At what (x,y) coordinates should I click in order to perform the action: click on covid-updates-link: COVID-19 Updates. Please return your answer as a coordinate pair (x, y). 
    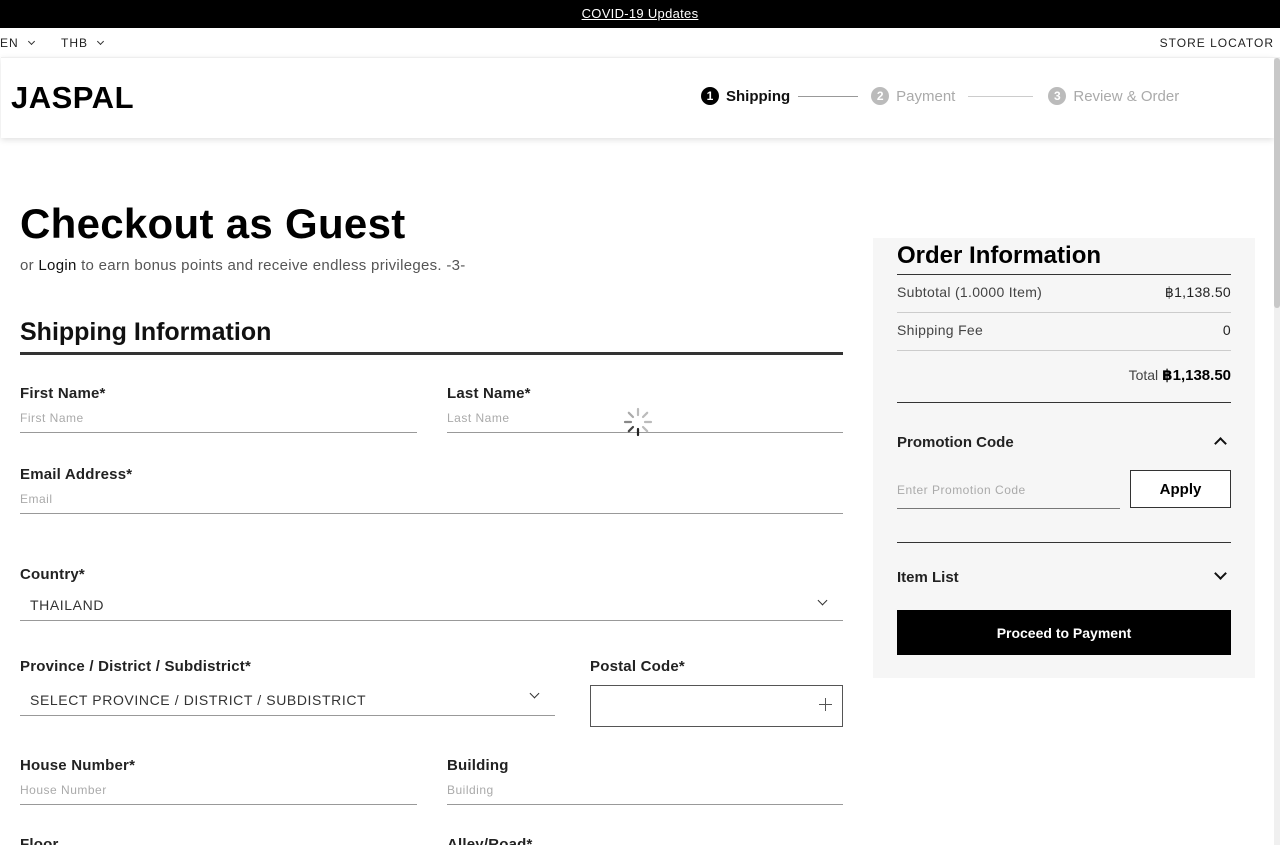
    Looking at the image, I should click on (640, 13).